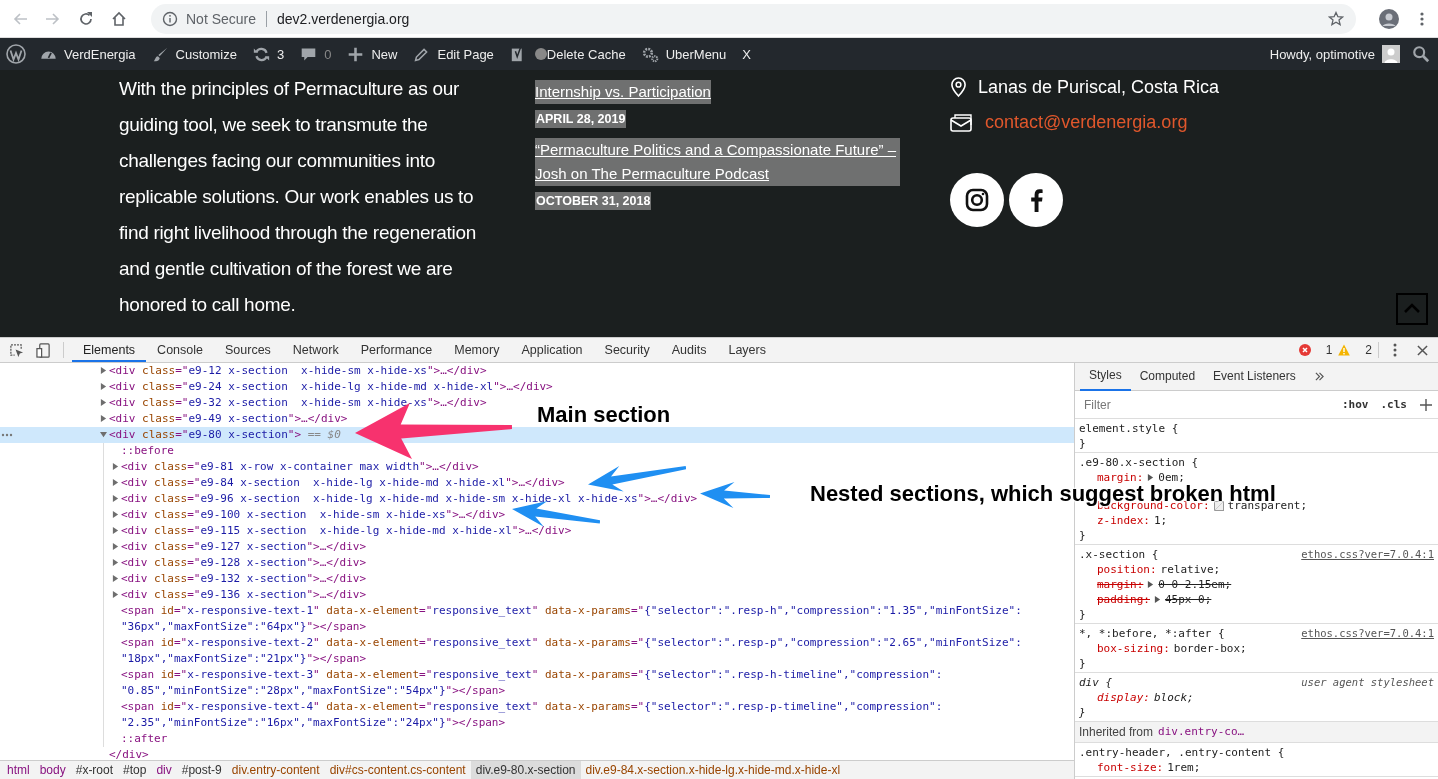 This screenshot has height=779, width=1438. What do you see at coordinates (713, 770) in the screenshot?
I see `breadcrumb-item: div.e9-84.x-section.x-hide-lg.x-hide-md.x-hide-xl` at bounding box center [713, 770].